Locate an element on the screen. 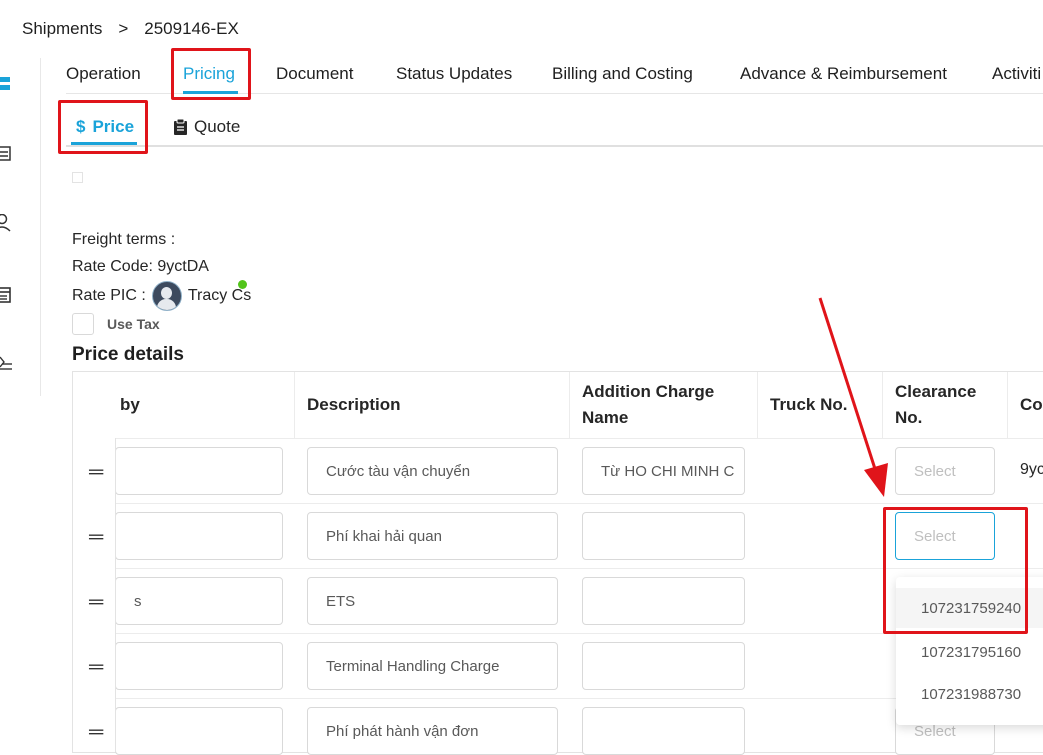 Image resolution: width=1043 pixels, height=755 pixels. rate-pic-label: Rate PIC : is located at coordinates (109, 295).